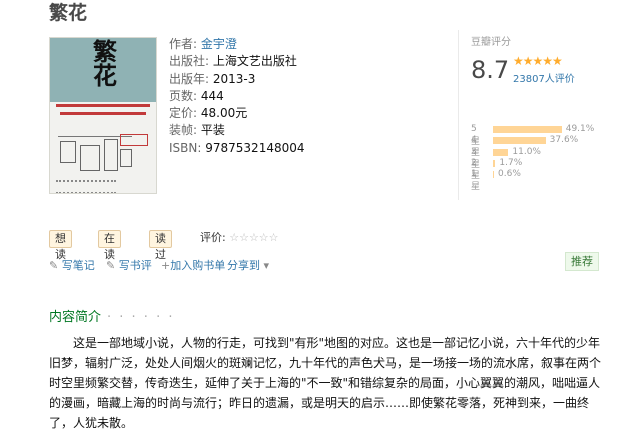 The image size is (640, 433). What do you see at coordinates (234, 78) in the screenshot?
I see `info-value: 2013-3` at bounding box center [234, 78].